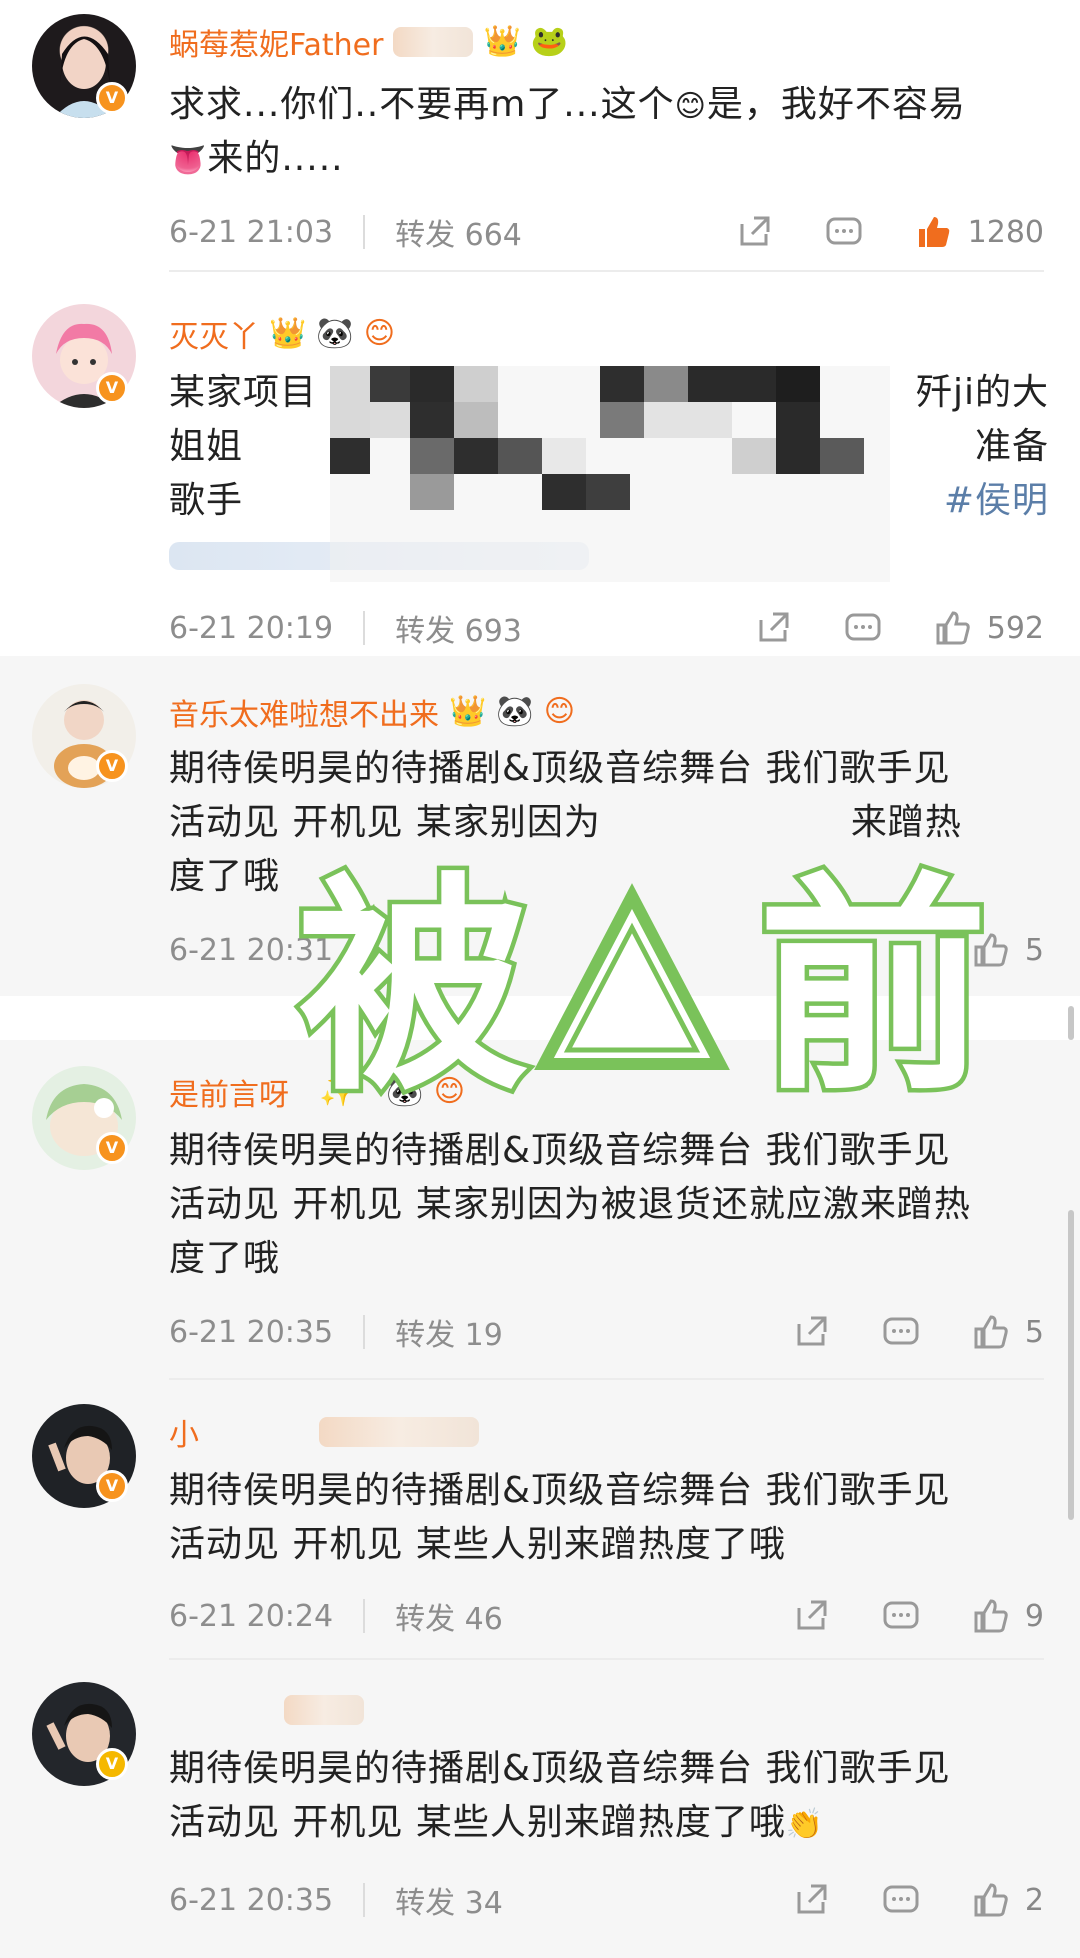 The height and width of the screenshot is (1958, 1080). What do you see at coordinates (251, 628) in the screenshot?
I see `timestamp: 6-21 20:19` at bounding box center [251, 628].